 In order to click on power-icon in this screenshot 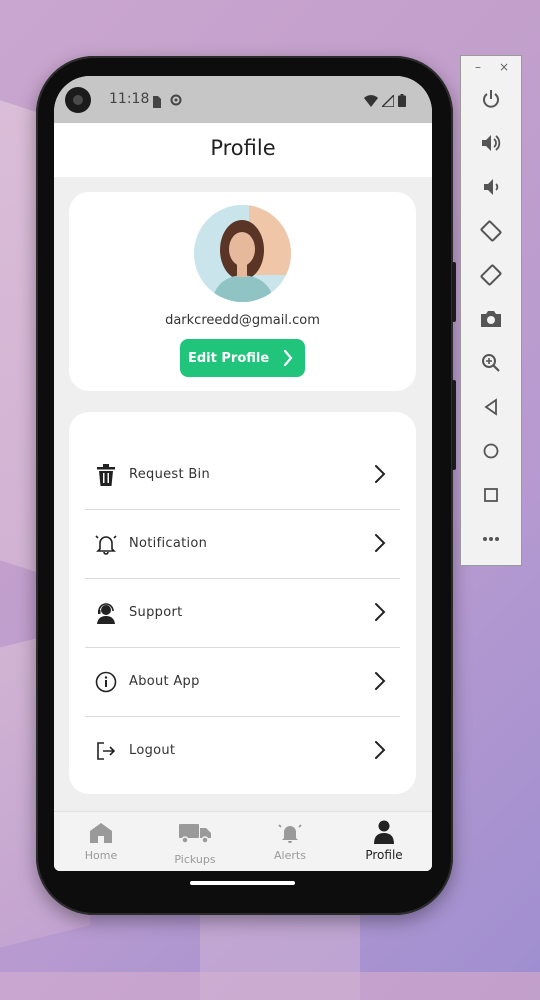, I will do `click(491, 99)`.